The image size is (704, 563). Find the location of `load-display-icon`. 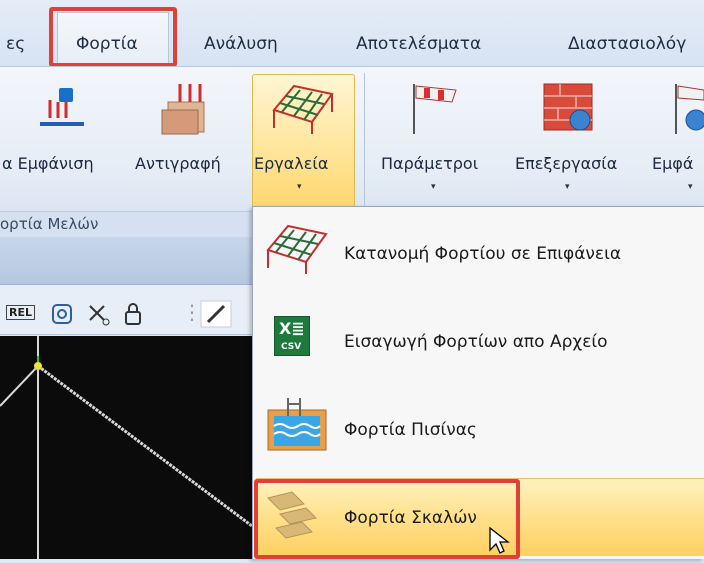

load-display-icon is located at coordinates (62, 109).